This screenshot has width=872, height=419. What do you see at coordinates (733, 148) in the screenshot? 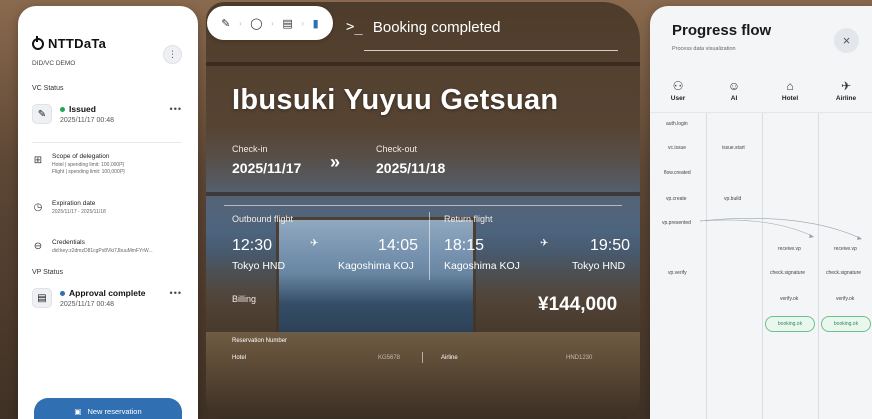
I see `step-issue-start: issue.start` at bounding box center [733, 148].